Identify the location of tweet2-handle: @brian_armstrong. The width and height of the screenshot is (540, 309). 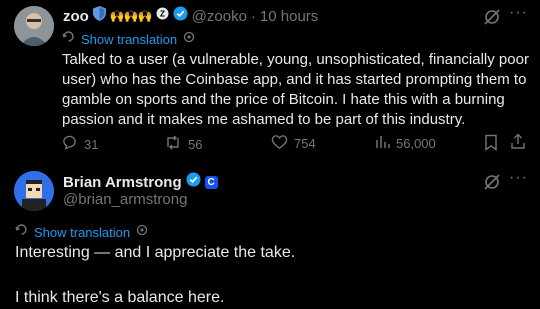
(125, 199).